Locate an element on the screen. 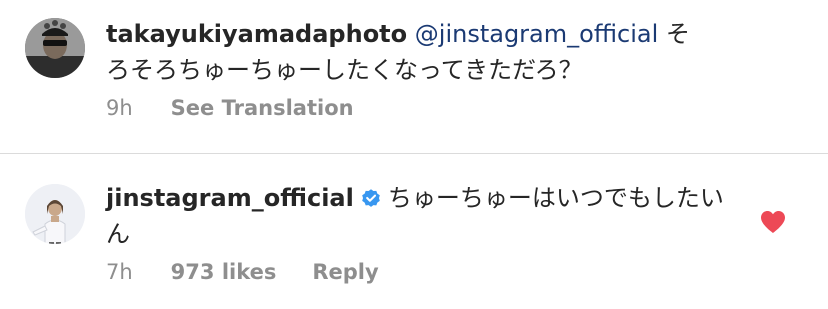 The height and width of the screenshot is (309, 828). mention-link: @jinstagram_official is located at coordinates (536, 34).